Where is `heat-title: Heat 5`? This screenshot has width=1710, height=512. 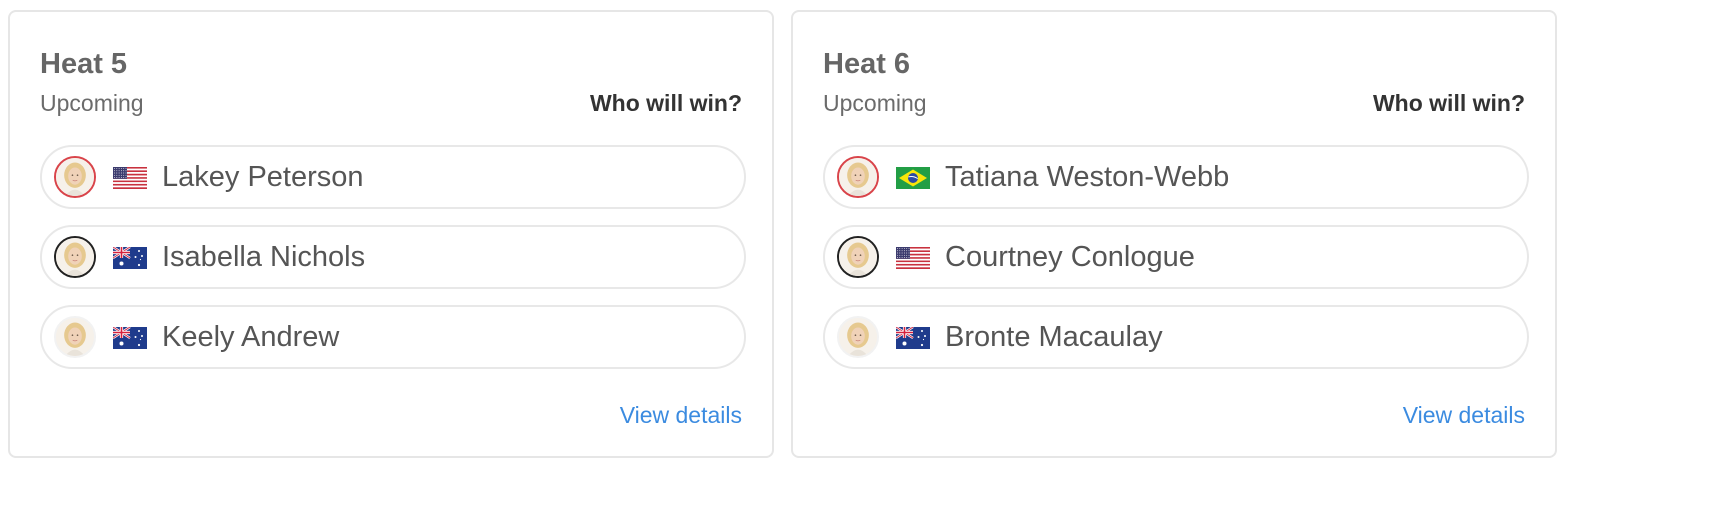
heat-title: Heat 5 is located at coordinates (84, 64).